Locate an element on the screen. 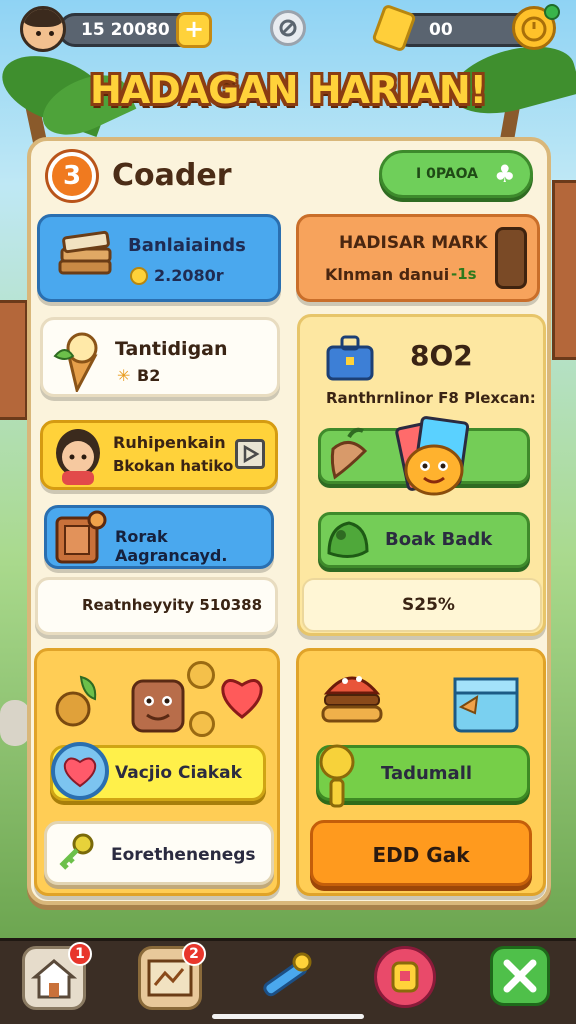  top-bar: 15 20080 + 00 is located at coordinates (288, 30).